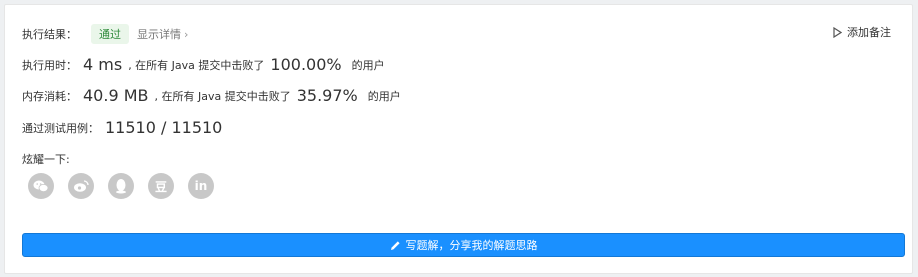 This screenshot has height=277, width=918. I want to click on linkedin-glyph: in, so click(201, 186).